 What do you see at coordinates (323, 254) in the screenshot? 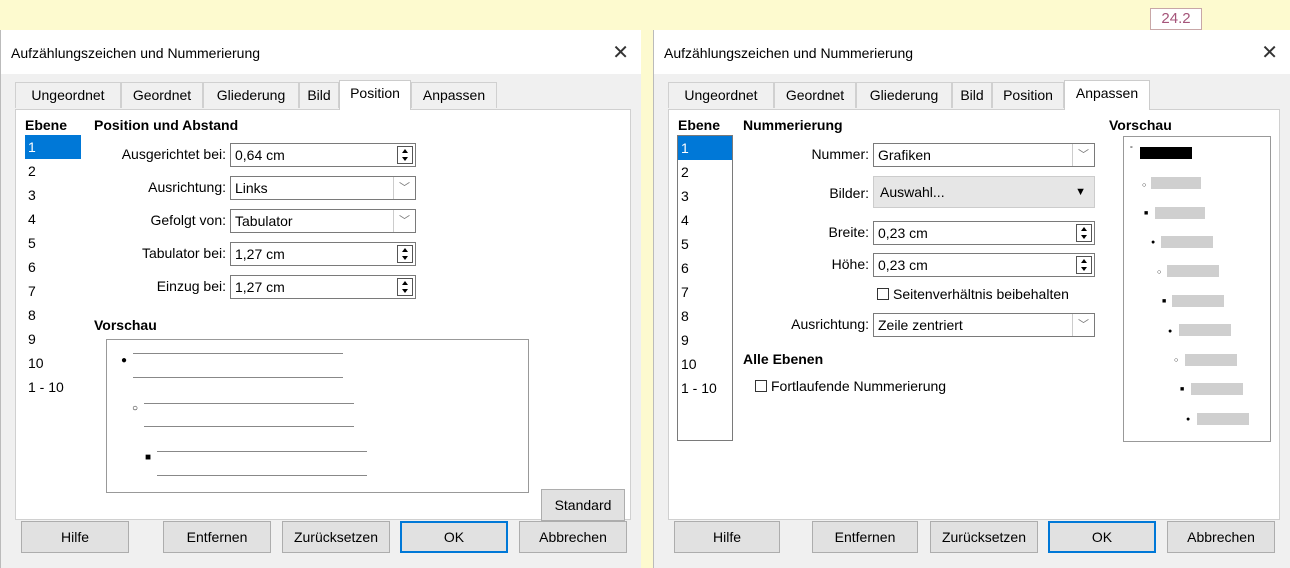
I see `tab-stop-field: 1,27 cm` at bounding box center [323, 254].